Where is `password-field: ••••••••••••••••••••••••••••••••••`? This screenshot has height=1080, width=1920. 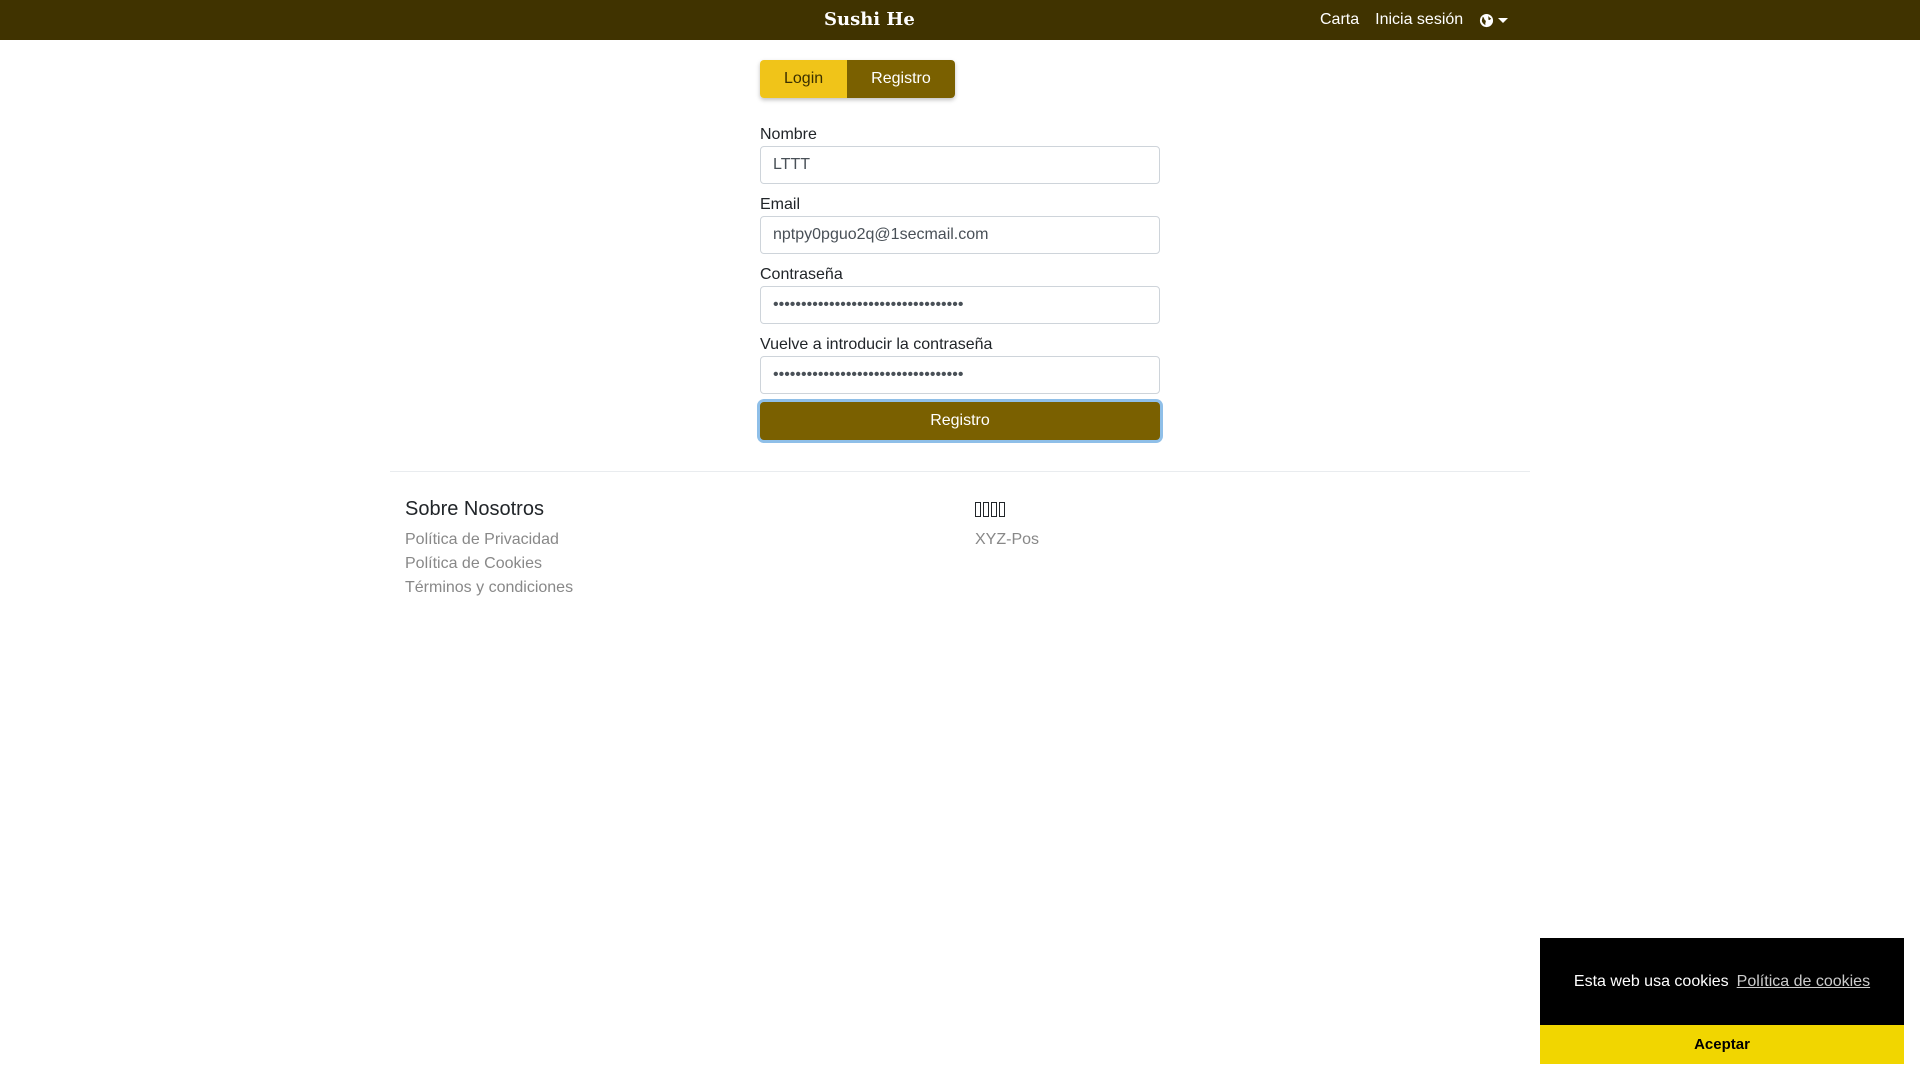
password-field: •••••••••••••••••••••••••••••••••• is located at coordinates (960, 305).